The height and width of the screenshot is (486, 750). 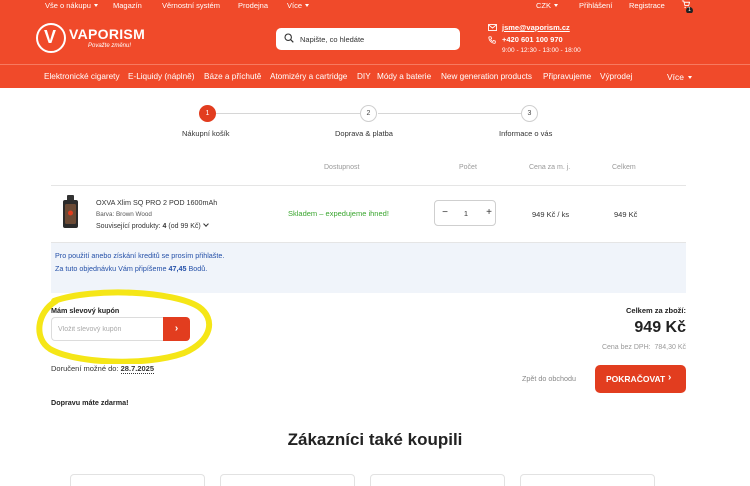 What do you see at coordinates (486, 76) in the screenshot?
I see `category-new-generation: New generation products` at bounding box center [486, 76].